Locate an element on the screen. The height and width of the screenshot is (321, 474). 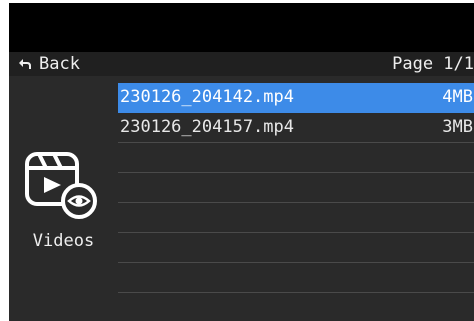
file-size: 3MB is located at coordinates (457, 127).